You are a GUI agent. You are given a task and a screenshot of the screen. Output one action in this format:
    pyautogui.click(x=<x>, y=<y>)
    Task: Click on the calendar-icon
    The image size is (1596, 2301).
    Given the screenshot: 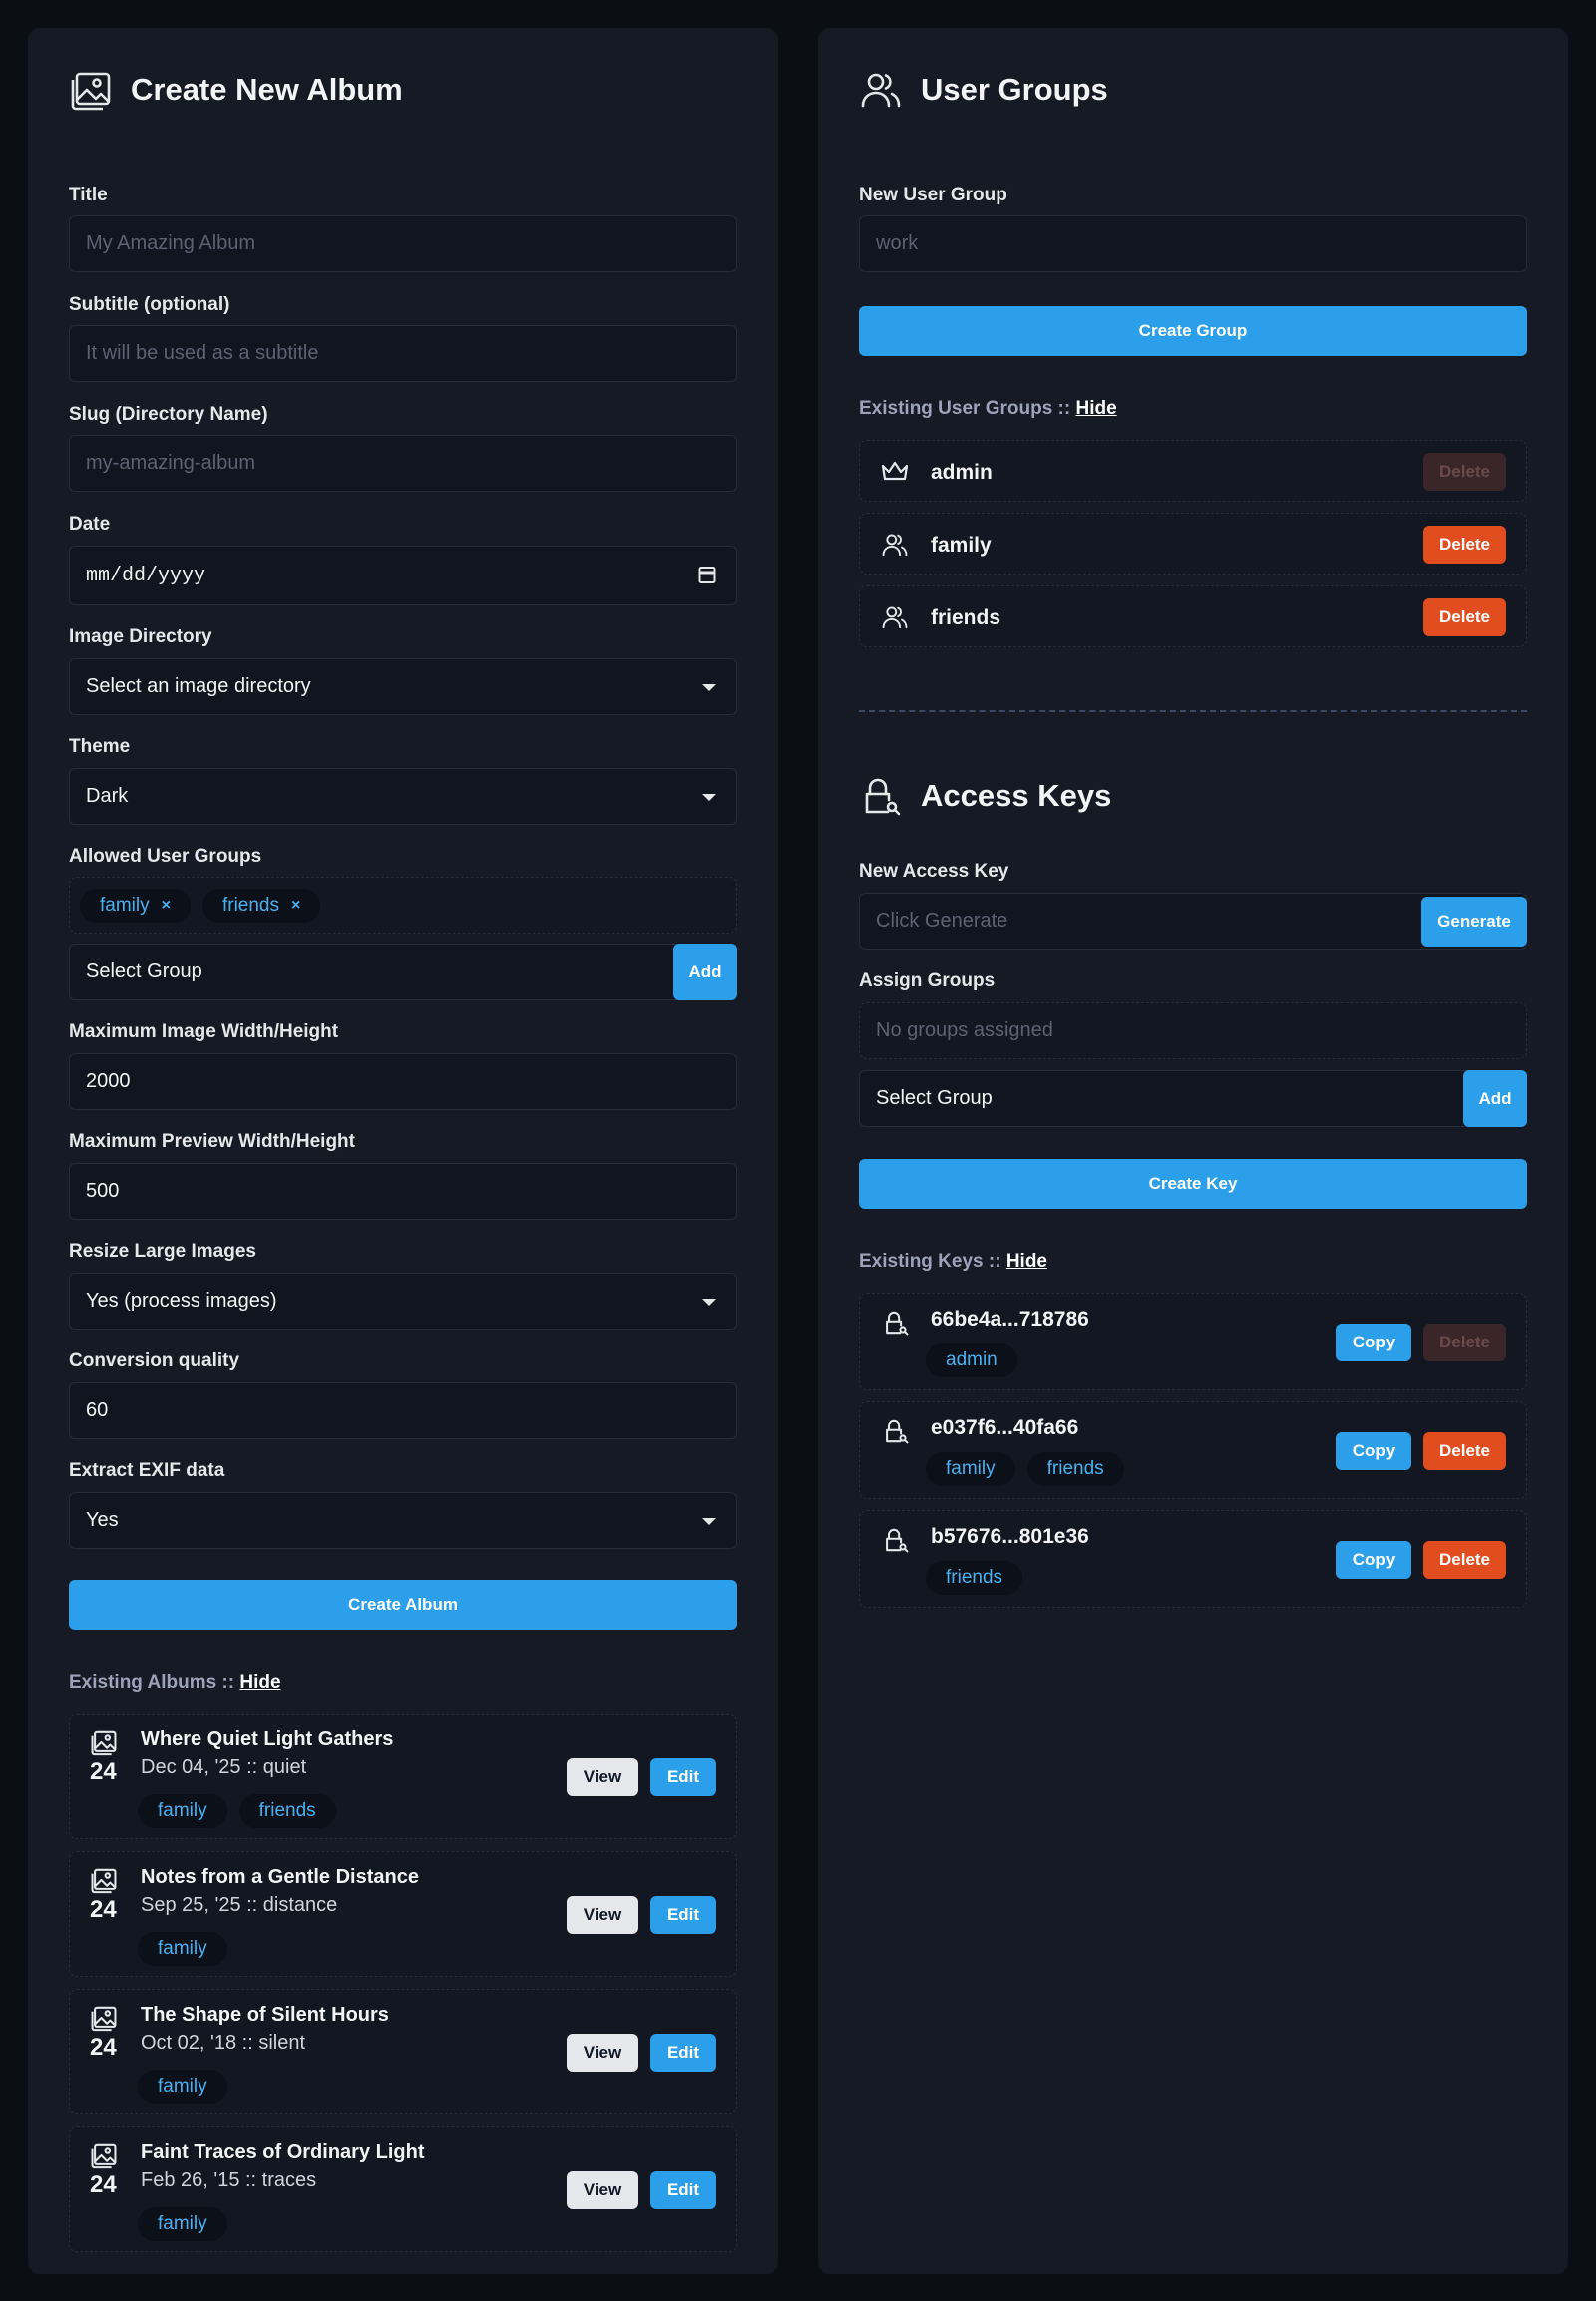 What is the action you would take?
    pyautogui.click(x=707, y=574)
    